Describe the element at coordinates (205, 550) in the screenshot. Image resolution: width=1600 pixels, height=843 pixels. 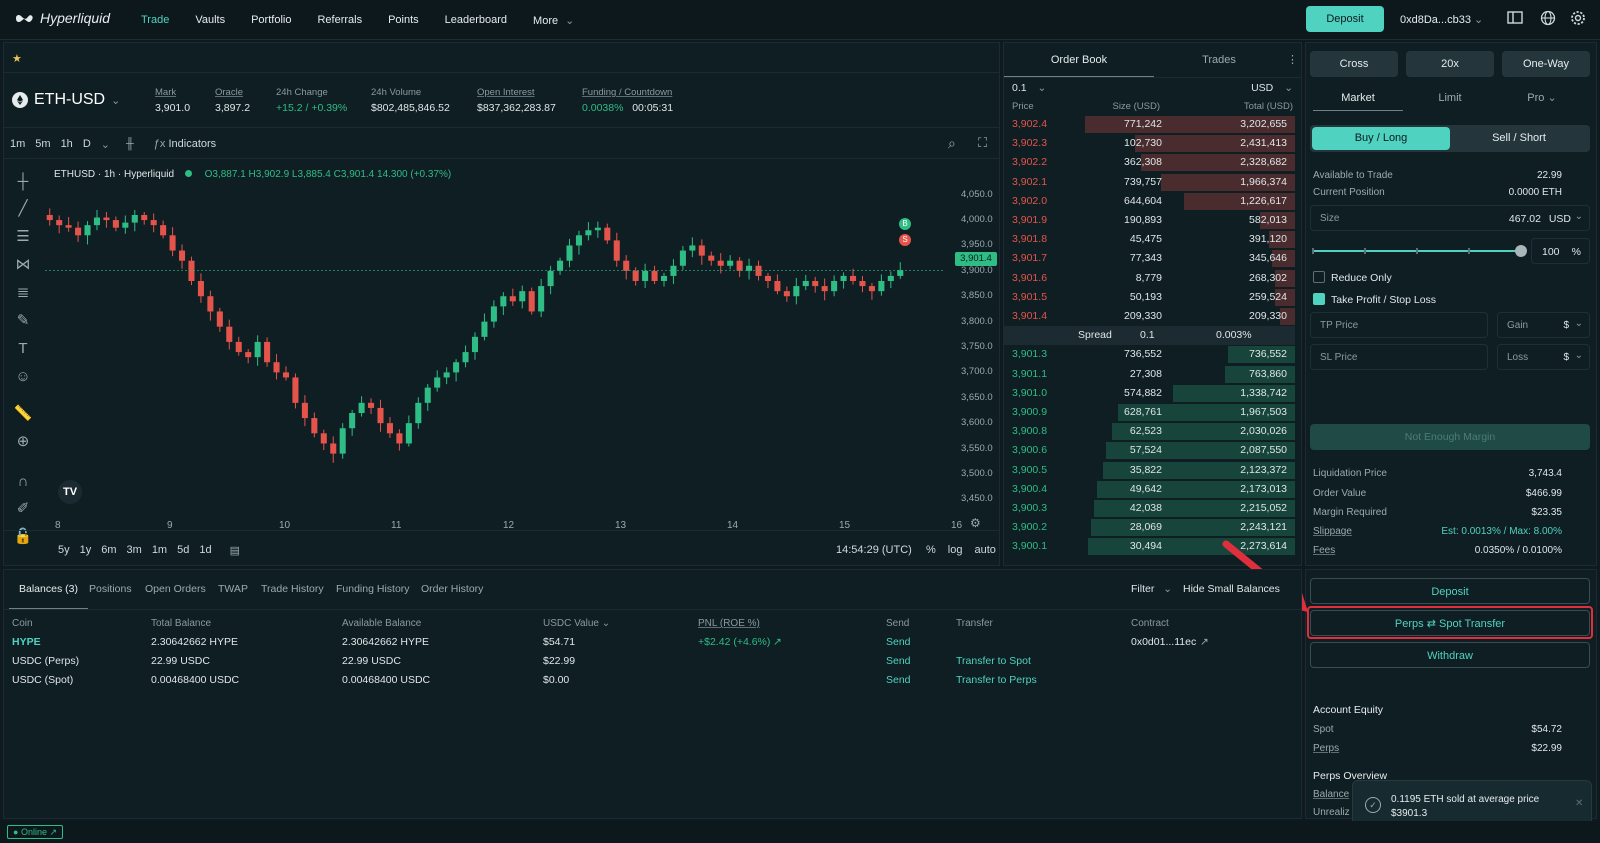
I see `range-1d: 1d` at that location.